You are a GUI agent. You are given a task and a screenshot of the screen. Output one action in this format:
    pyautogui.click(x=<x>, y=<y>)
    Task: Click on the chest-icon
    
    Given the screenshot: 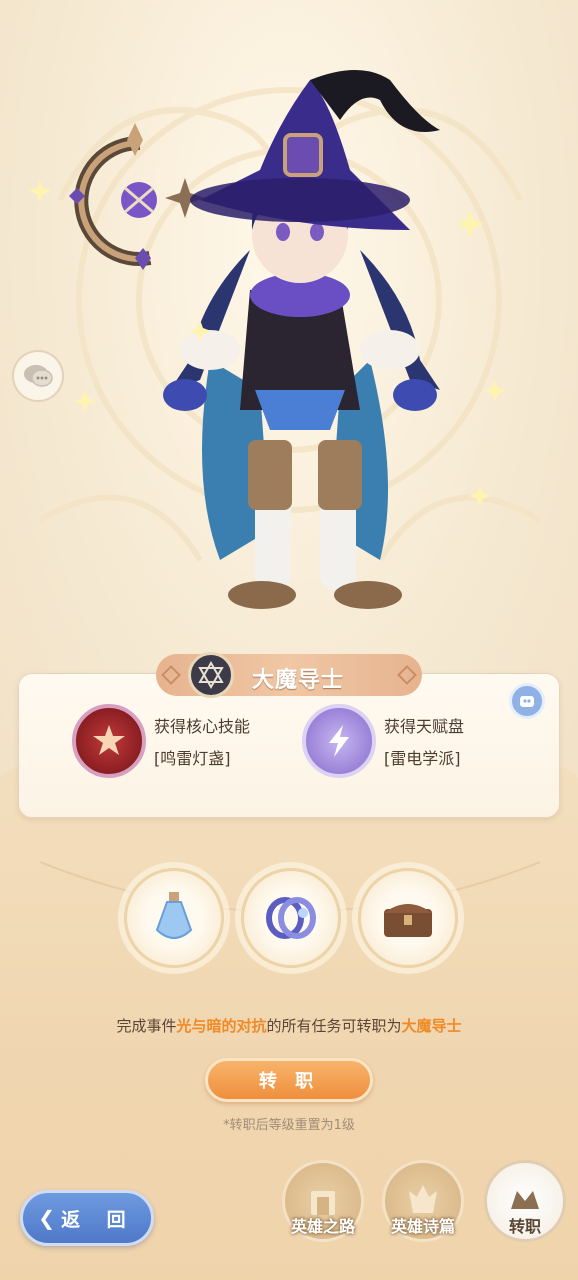 What is the action you would take?
    pyautogui.click(x=408, y=920)
    